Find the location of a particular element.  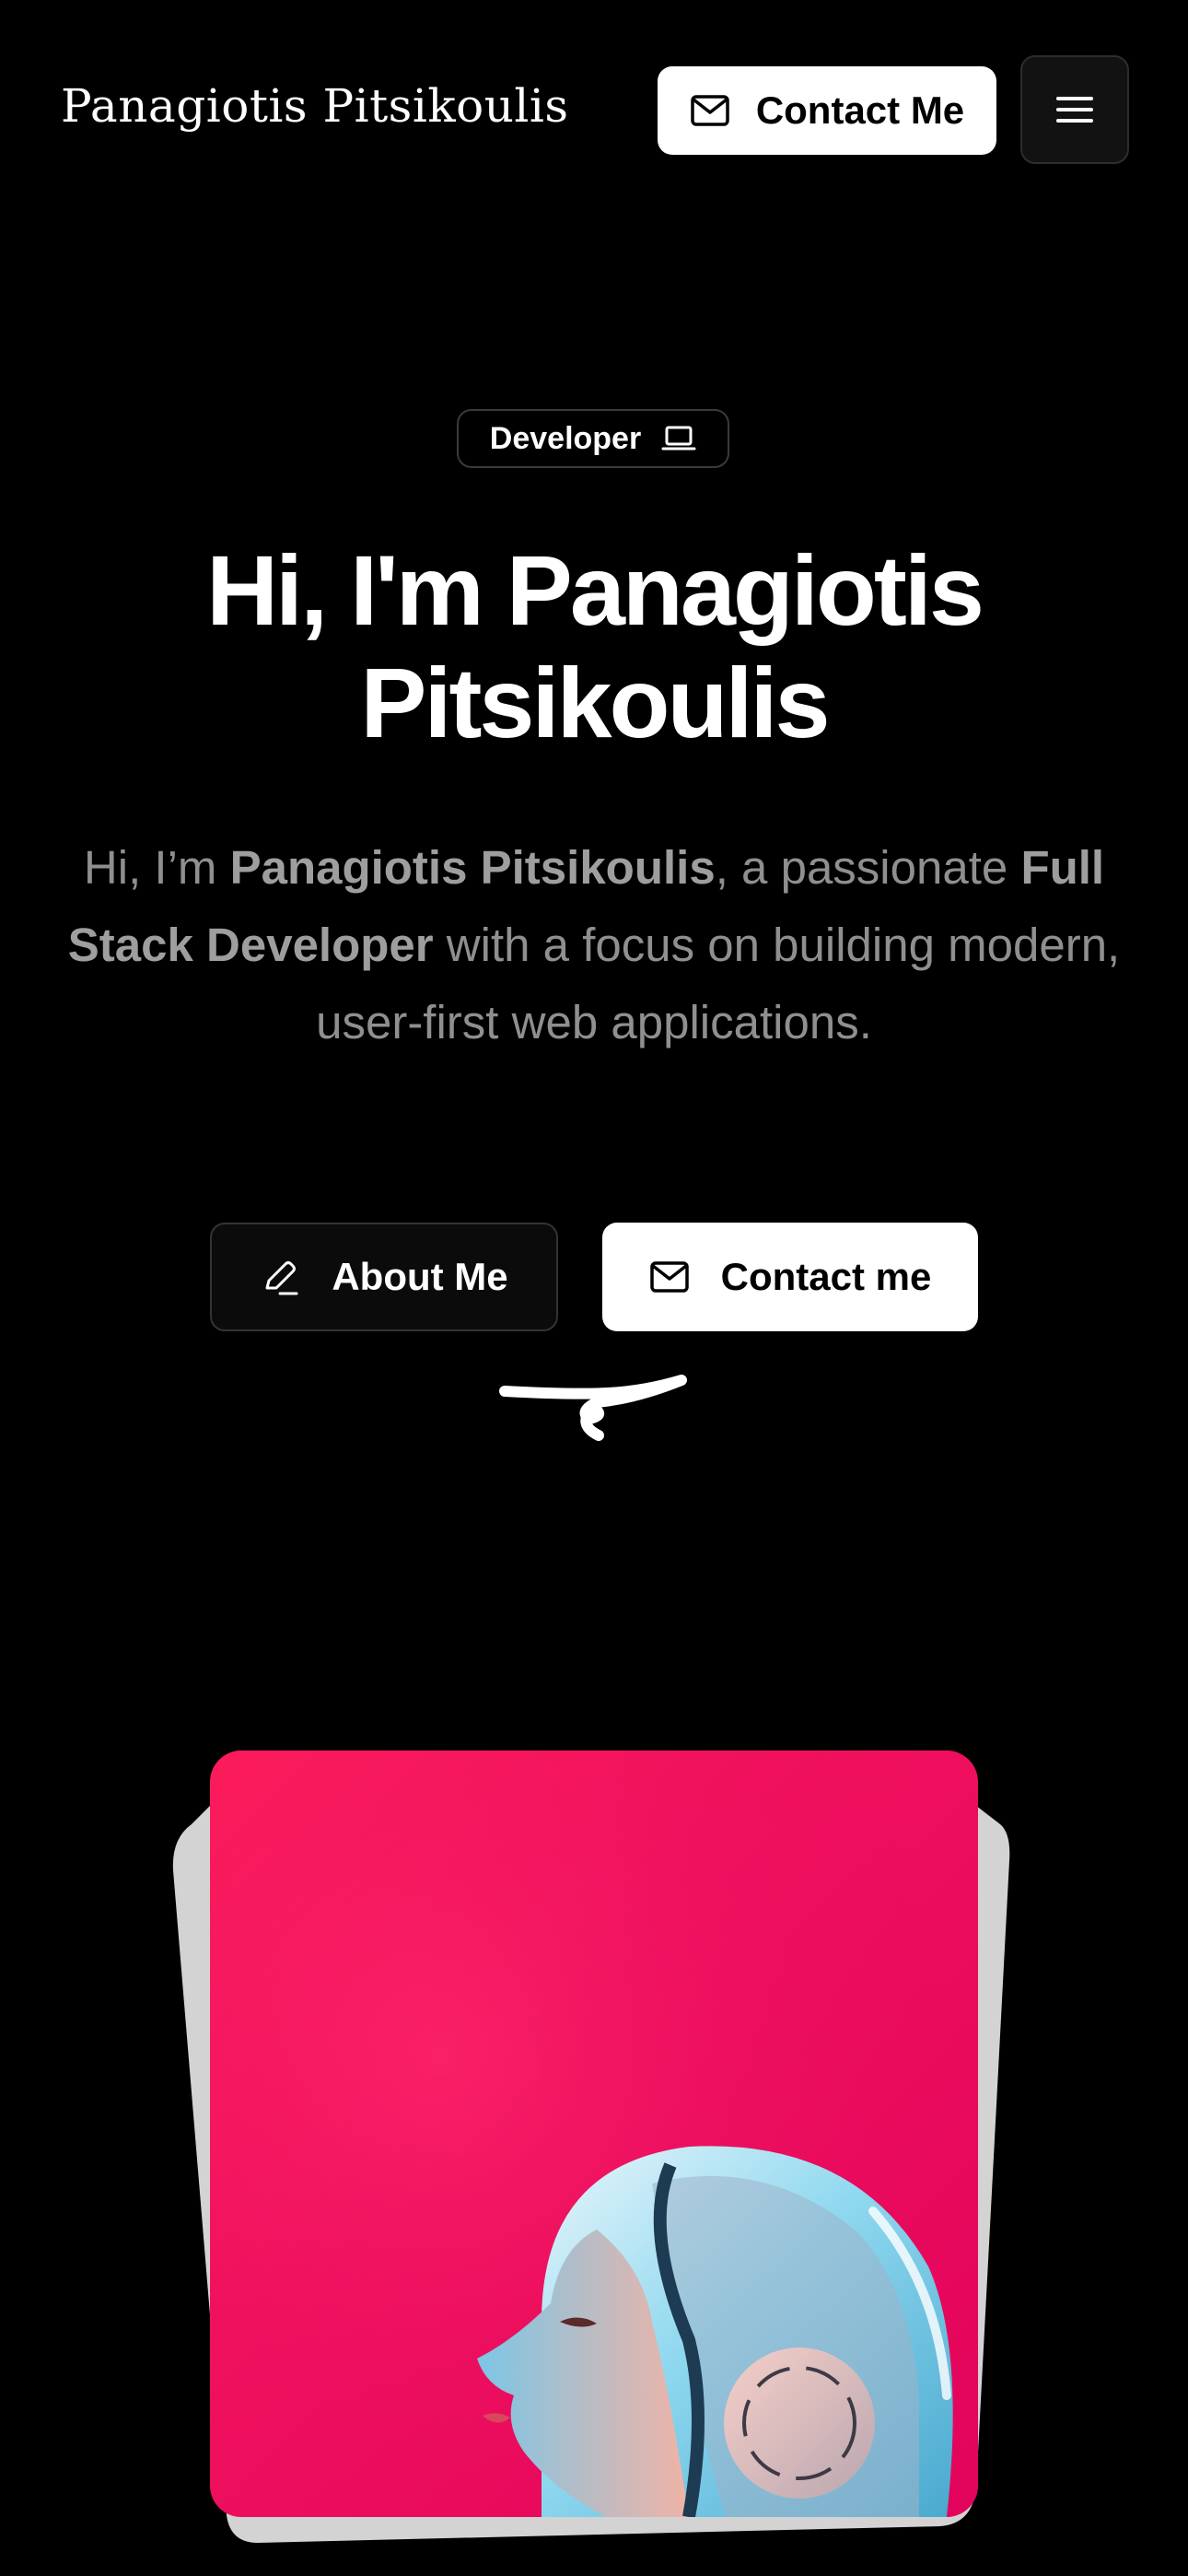

header-contact-label: Contact Me is located at coordinates (860, 110).